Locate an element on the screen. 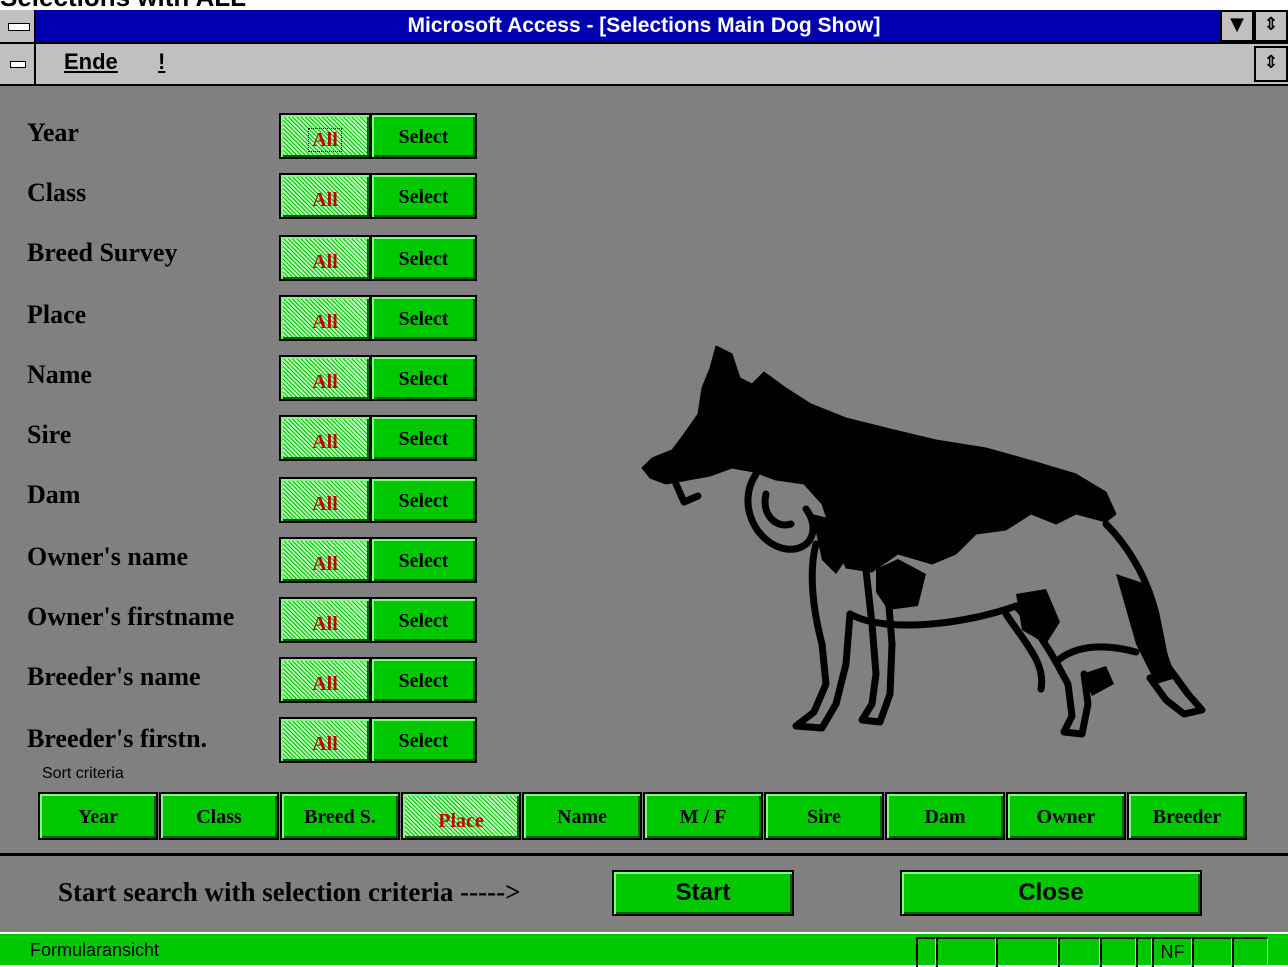  document-system-menu-button is located at coordinates (18, 64).